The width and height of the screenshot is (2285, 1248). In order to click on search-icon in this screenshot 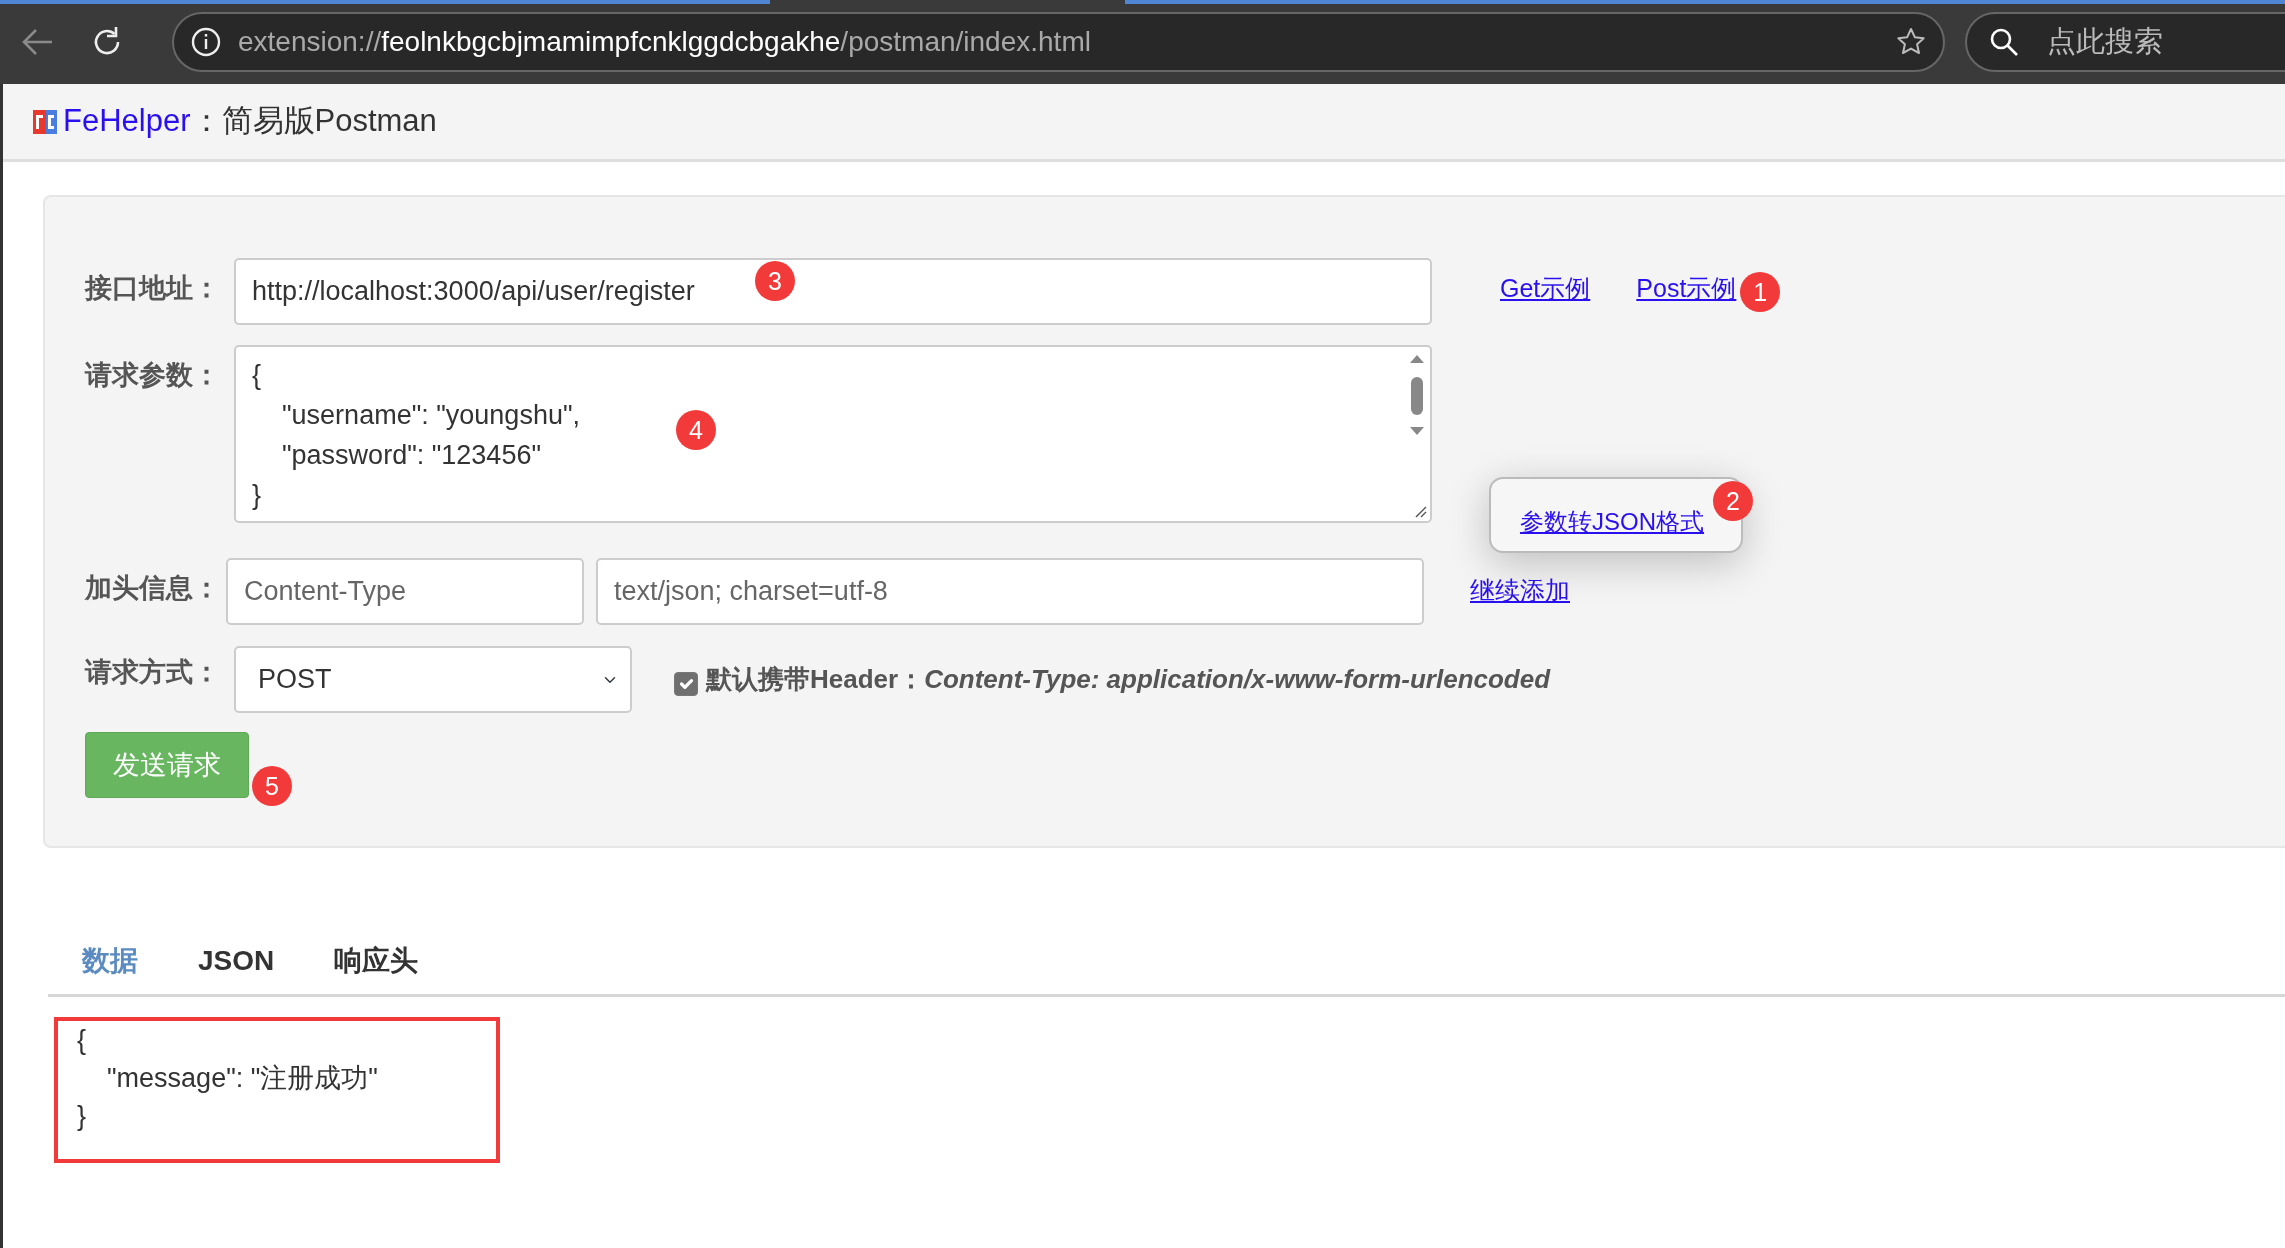, I will do `click(2004, 42)`.